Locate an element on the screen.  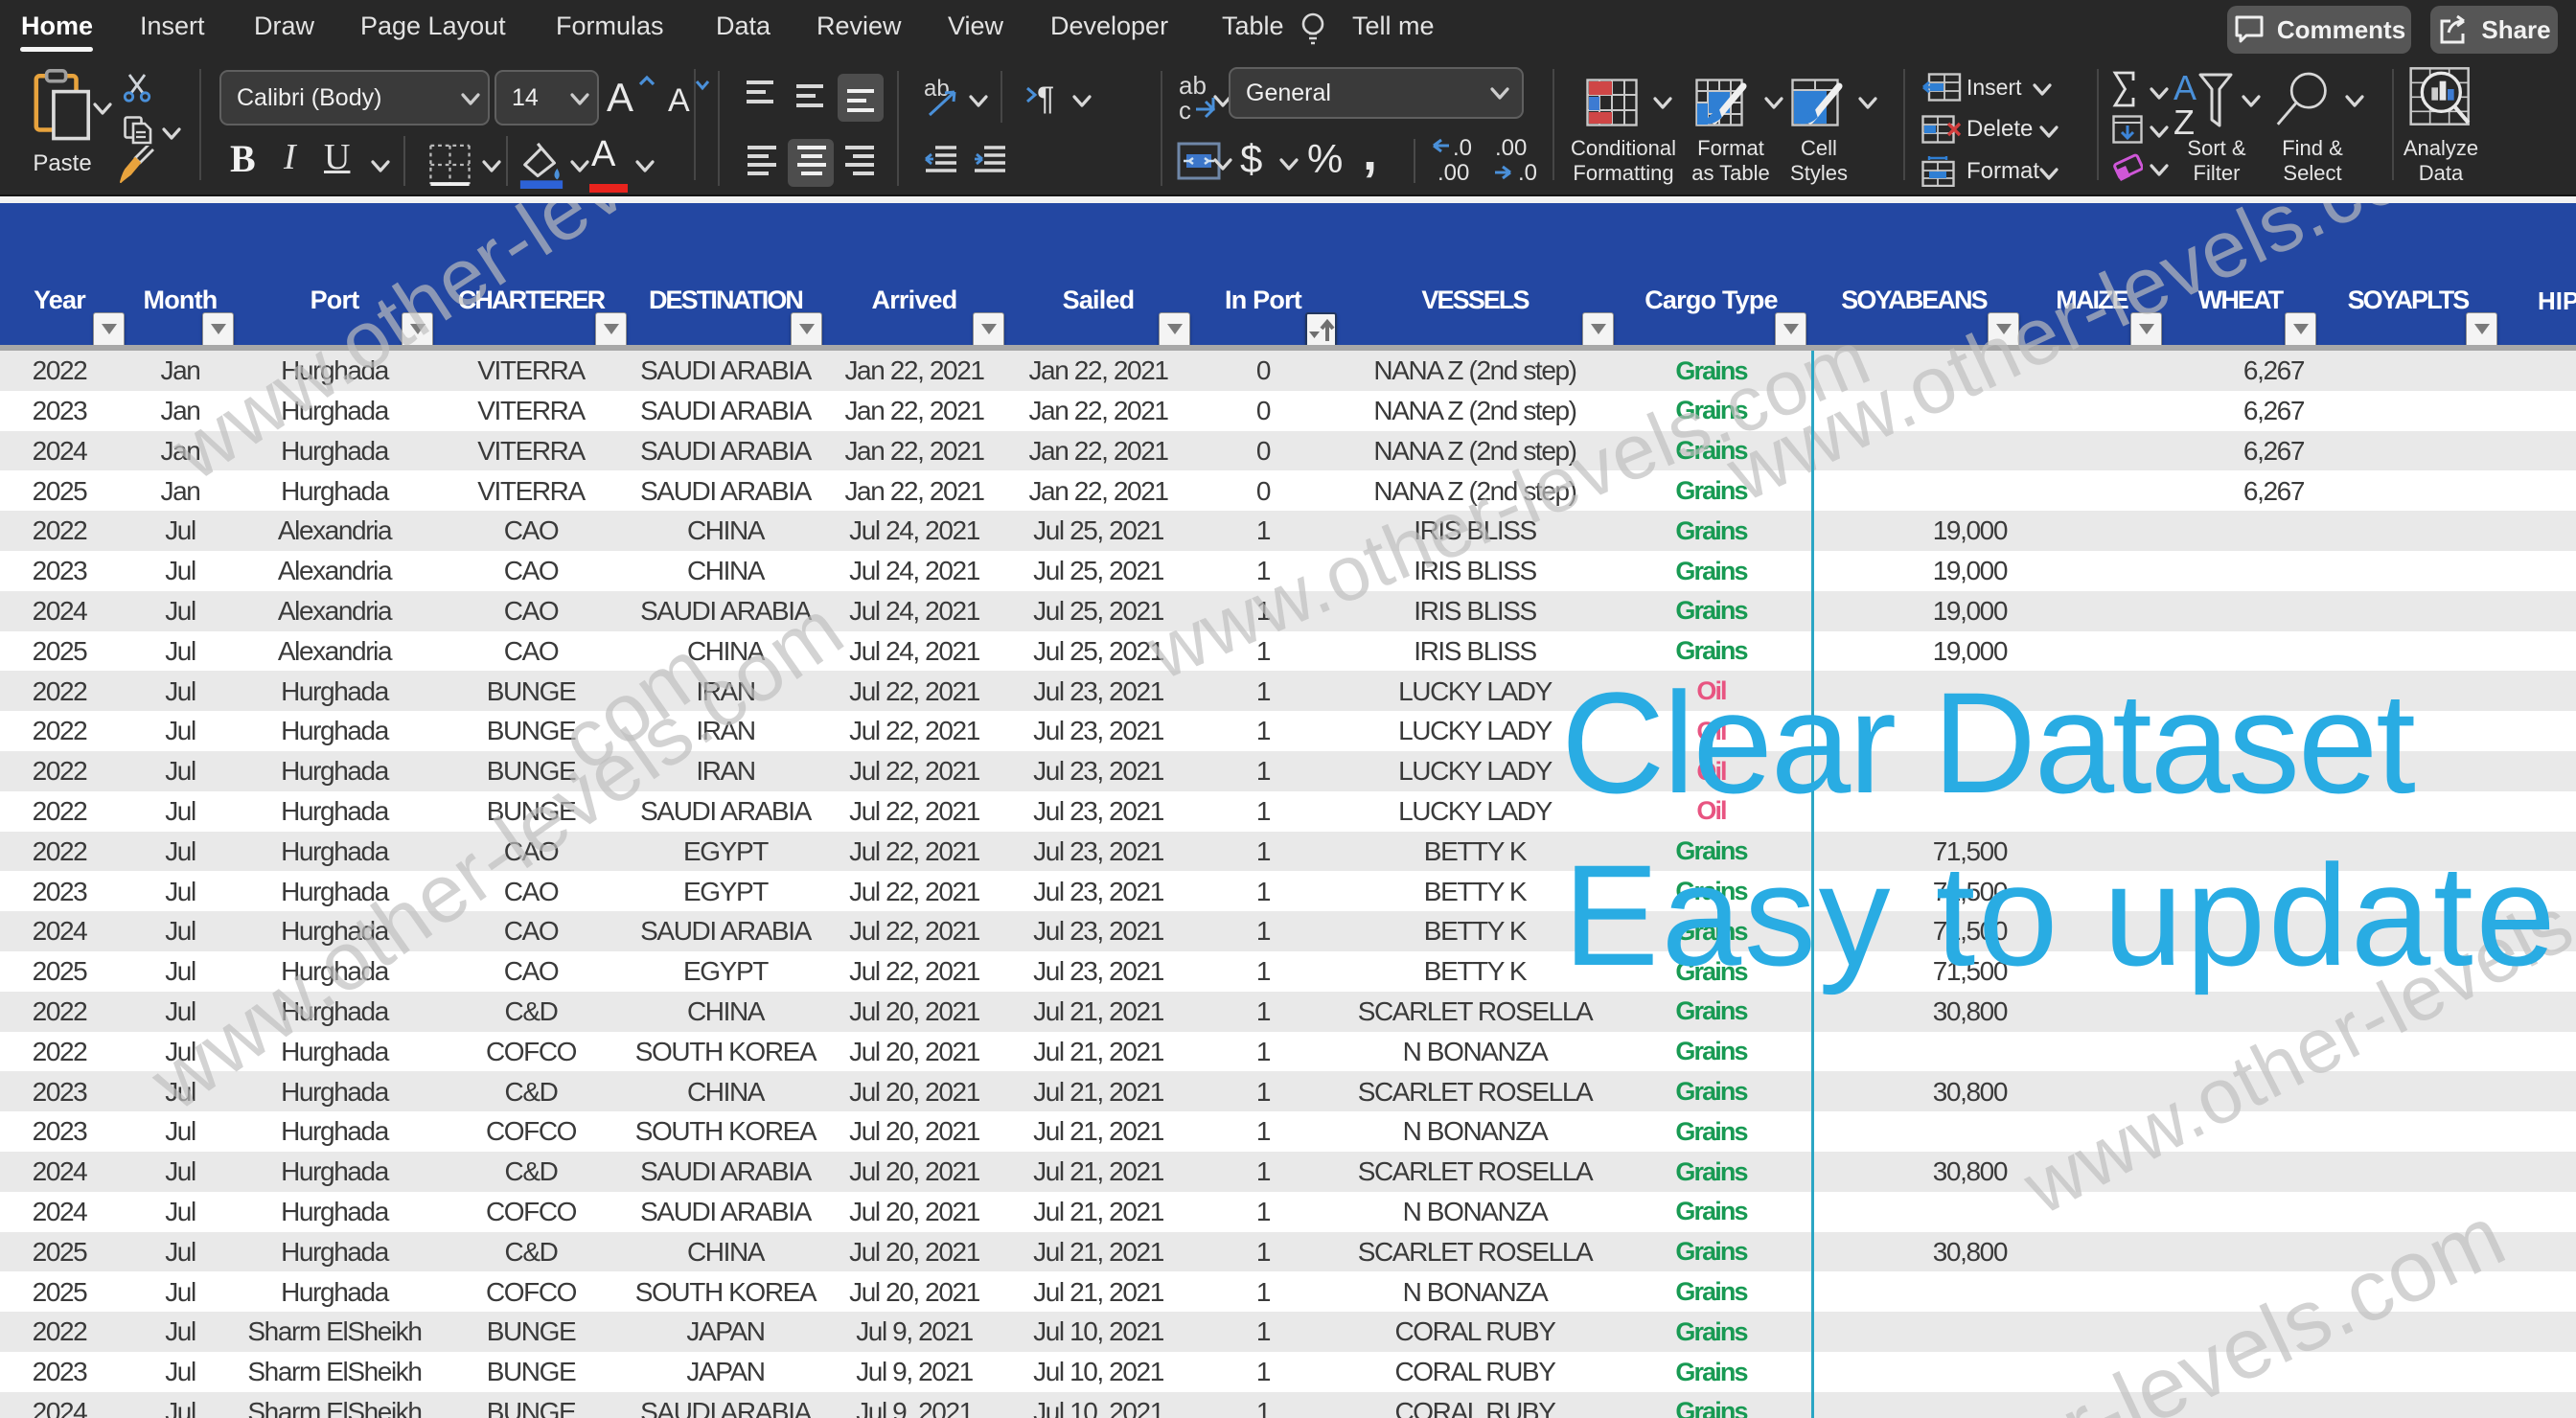
svg-text: A is located at coordinates (2185, 88).